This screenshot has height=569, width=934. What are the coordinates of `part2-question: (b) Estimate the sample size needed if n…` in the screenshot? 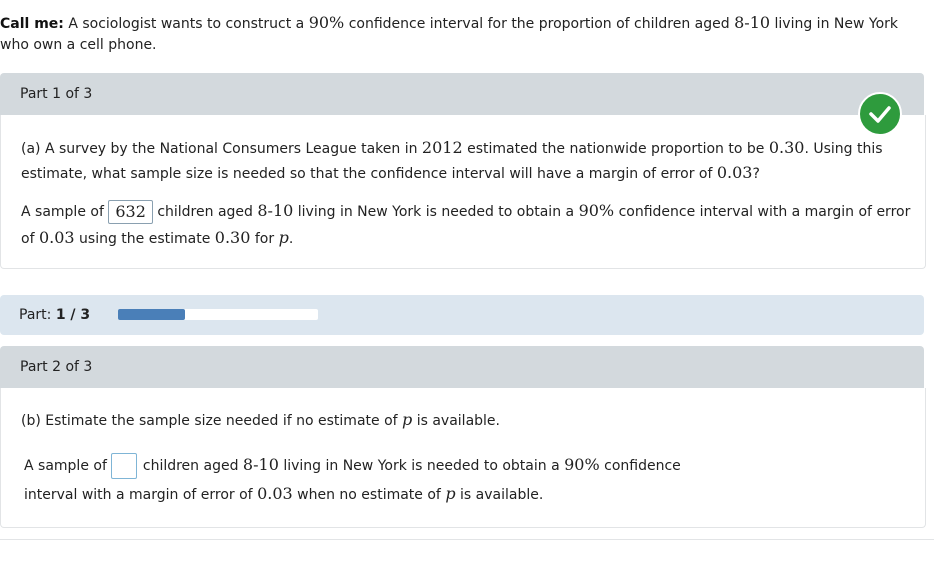 It's located at (260, 419).